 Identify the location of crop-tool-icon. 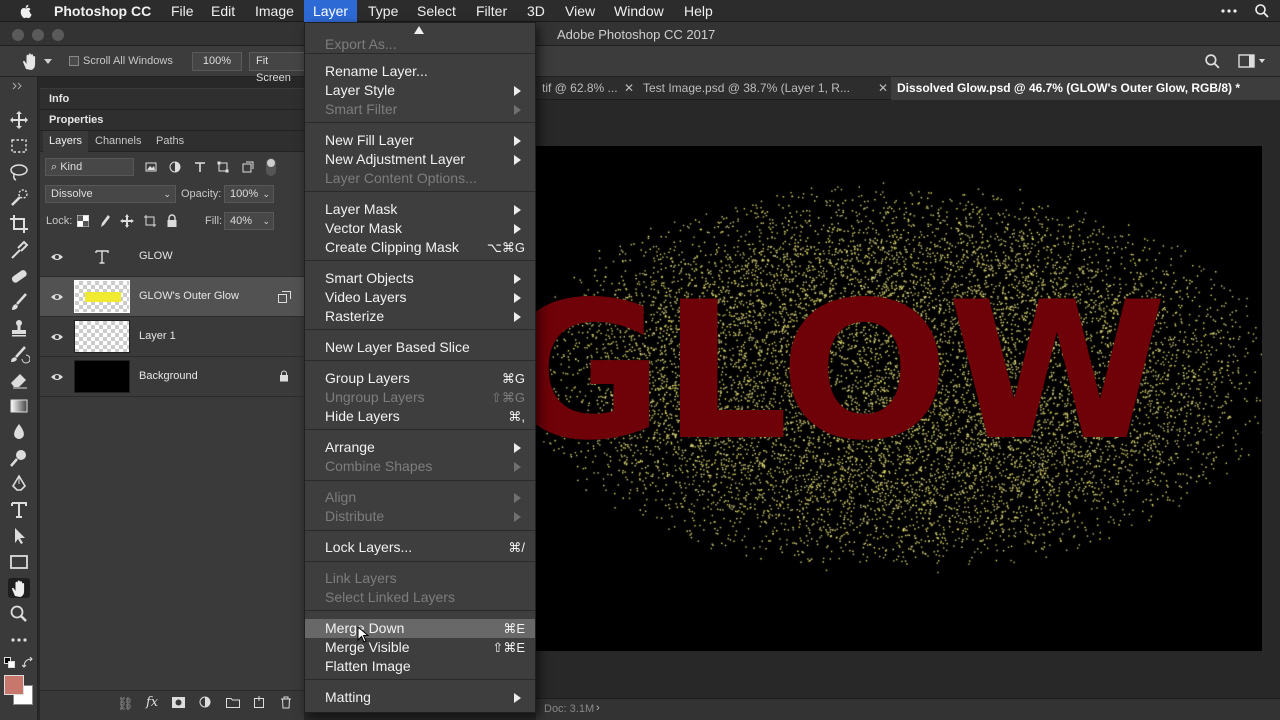
(19, 224).